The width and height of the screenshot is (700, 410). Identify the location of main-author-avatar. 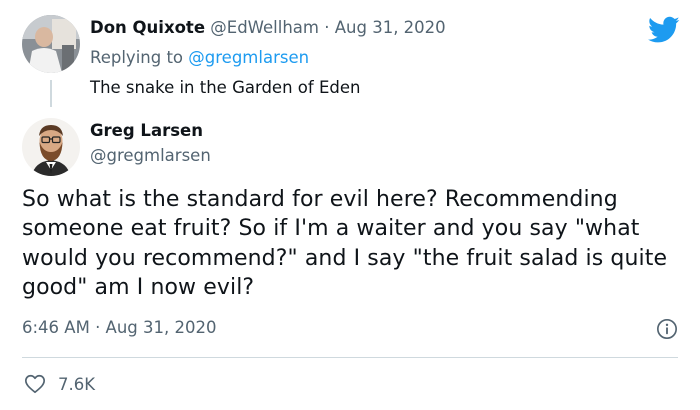
(51, 147).